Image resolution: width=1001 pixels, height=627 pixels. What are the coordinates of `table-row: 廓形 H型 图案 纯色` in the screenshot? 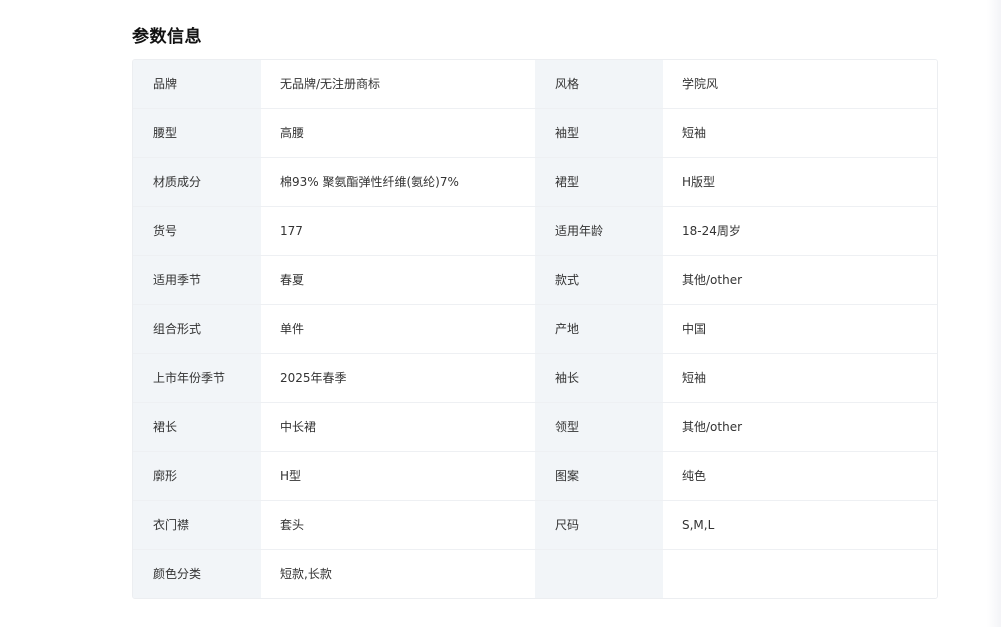 It's located at (535, 476).